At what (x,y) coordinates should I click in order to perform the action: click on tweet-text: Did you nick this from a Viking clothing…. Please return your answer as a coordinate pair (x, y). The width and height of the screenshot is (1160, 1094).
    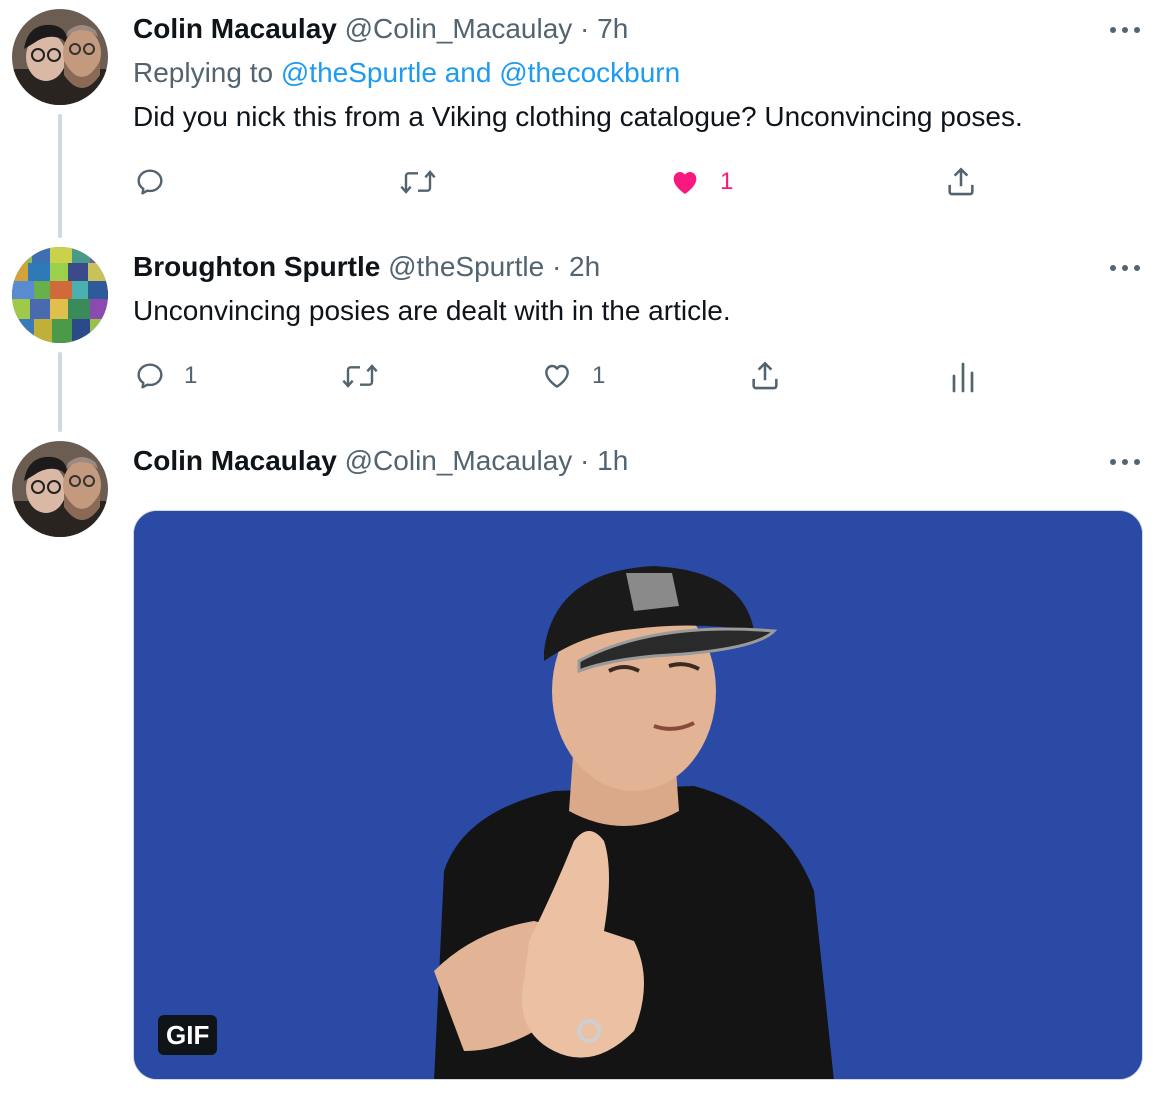
    Looking at the image, I should click on (578, 116).